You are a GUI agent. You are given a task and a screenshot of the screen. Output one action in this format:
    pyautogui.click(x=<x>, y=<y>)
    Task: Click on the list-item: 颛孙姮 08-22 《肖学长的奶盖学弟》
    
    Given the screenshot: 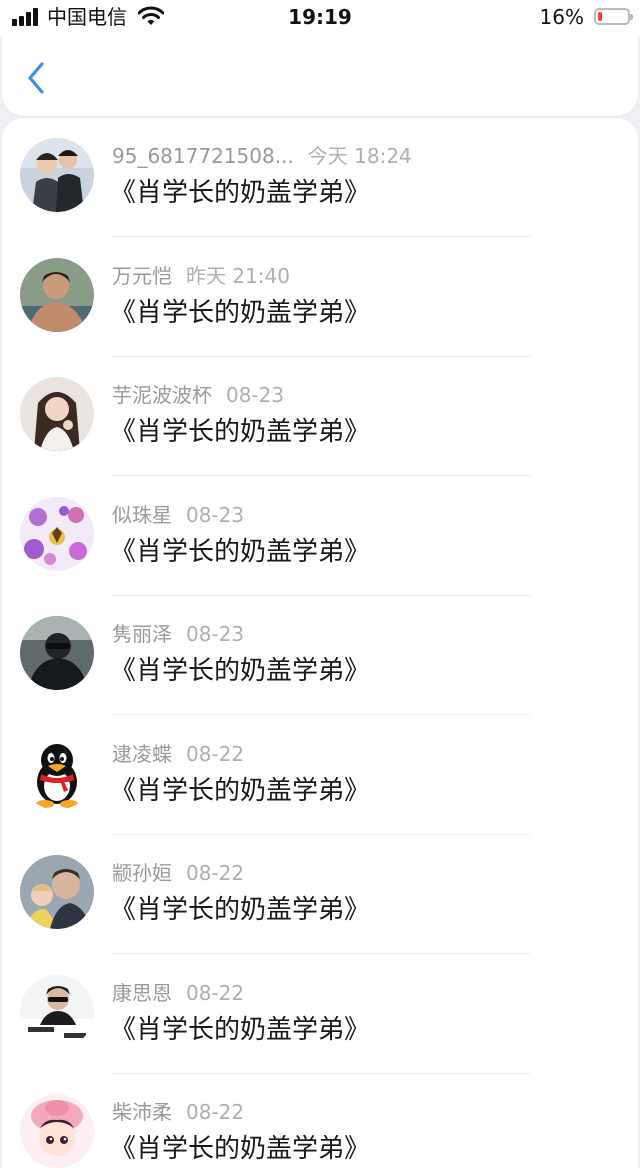 What is the action you would take?
    pyautogui.click(x=320, y=894)
    